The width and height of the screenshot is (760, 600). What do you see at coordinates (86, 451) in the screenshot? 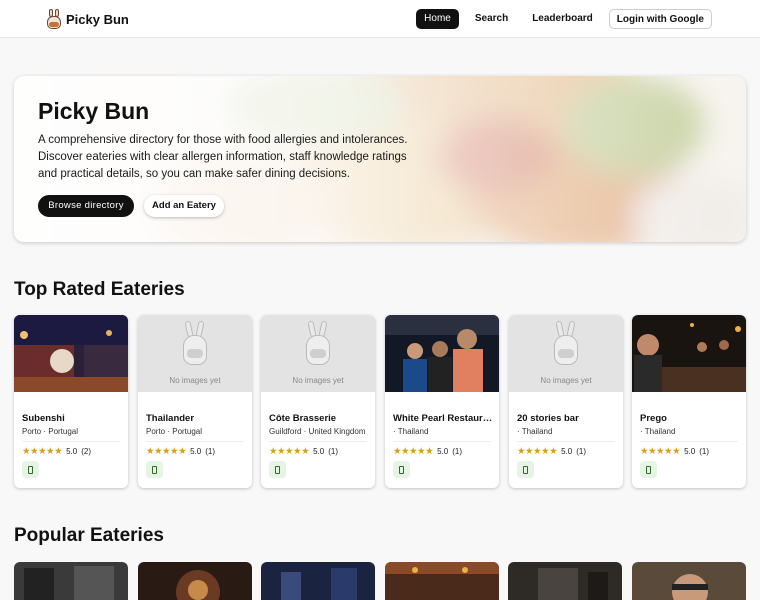
I see `rating-count: (2)` at bounding box center [86, 451].